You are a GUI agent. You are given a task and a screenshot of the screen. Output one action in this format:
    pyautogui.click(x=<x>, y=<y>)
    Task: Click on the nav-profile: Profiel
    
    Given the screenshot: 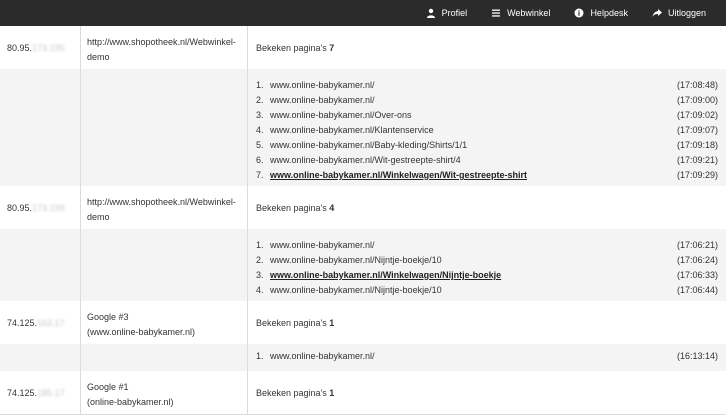 What is the action you would take?
    pyautogui.click(x=447, y=13)
    